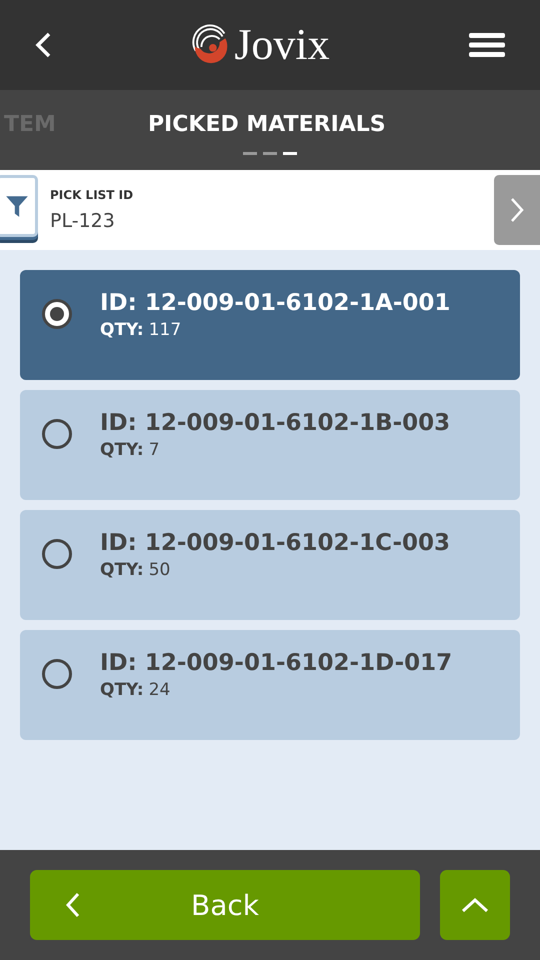 Image resolution: width=540 pixels, height=960 pixels. I want to click on qty-value: 7, so click(154, 450).